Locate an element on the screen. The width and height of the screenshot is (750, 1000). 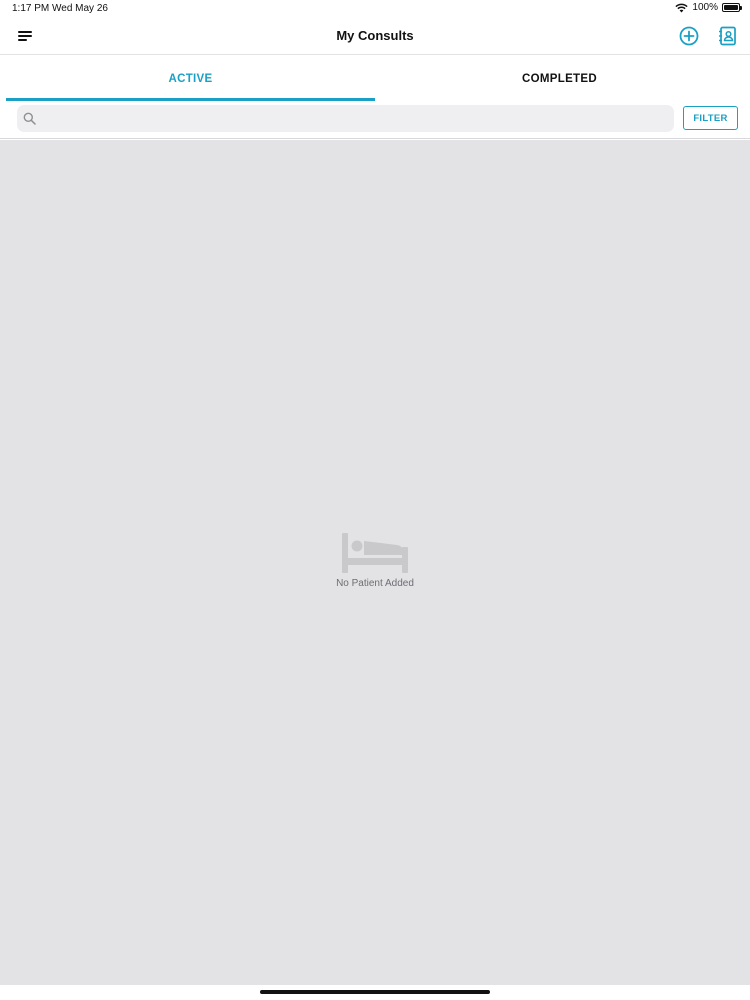
search-icon is located at coordinates (29, 118).